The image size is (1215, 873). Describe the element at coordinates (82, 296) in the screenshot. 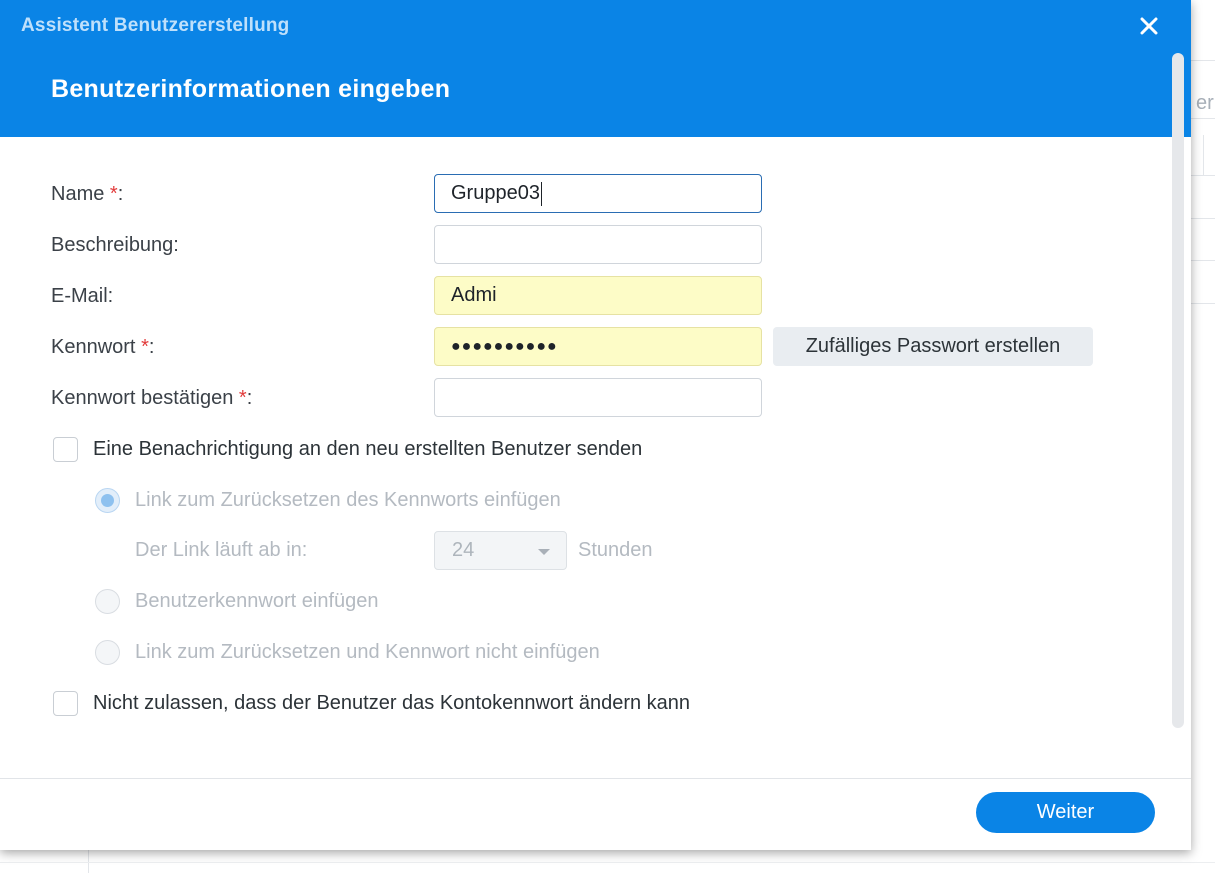

I see `email-label: E-Mail:` at that location.